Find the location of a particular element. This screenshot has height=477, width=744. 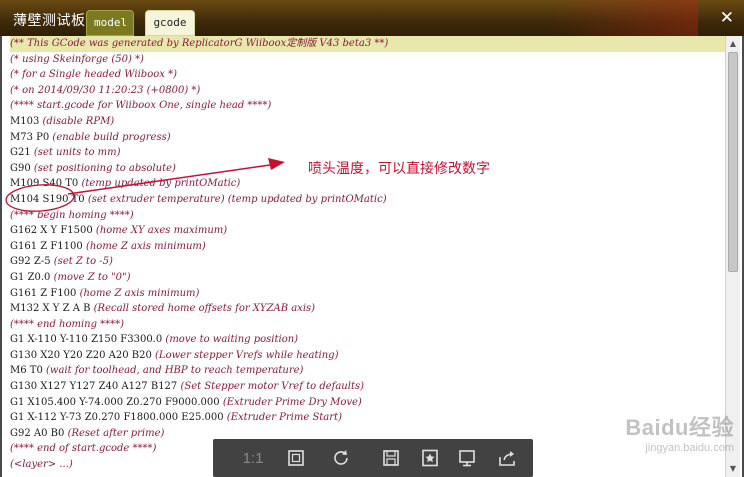

fit-screen-button is located at coordinates (296, 458).